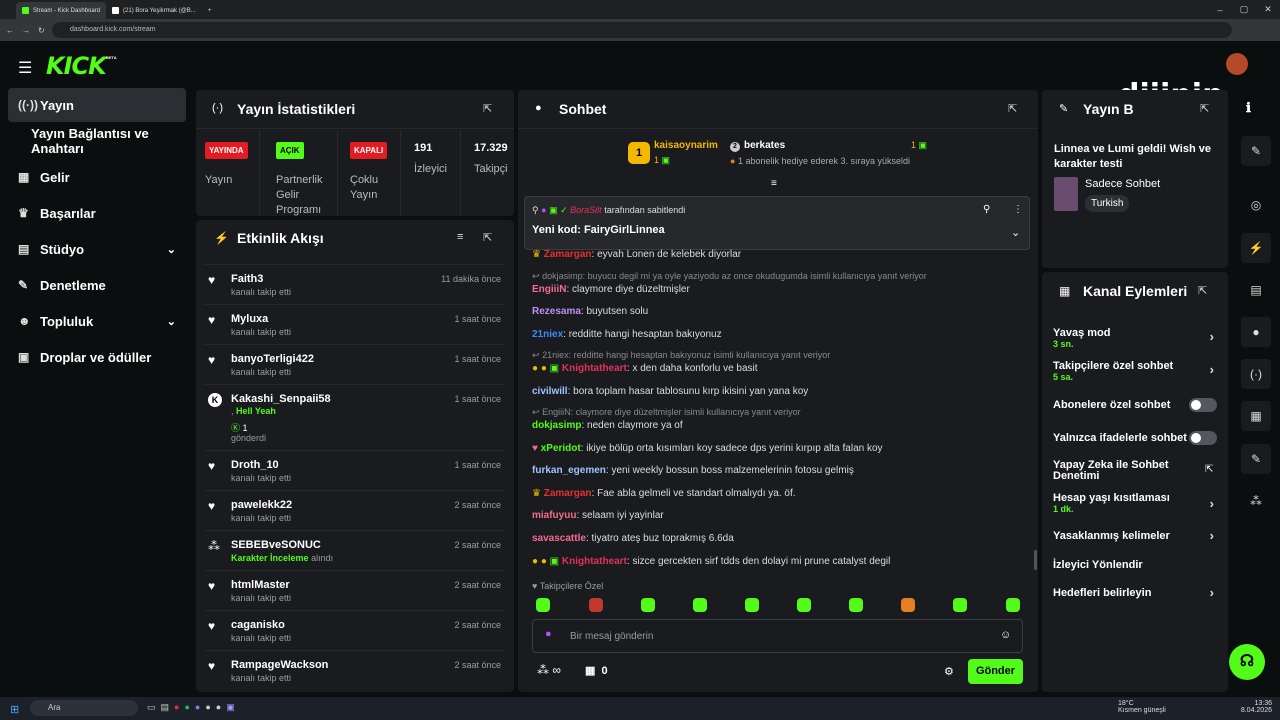 The image size is (1280, 720). I want to click on camera-icon: ◎, so click(1256, 205).